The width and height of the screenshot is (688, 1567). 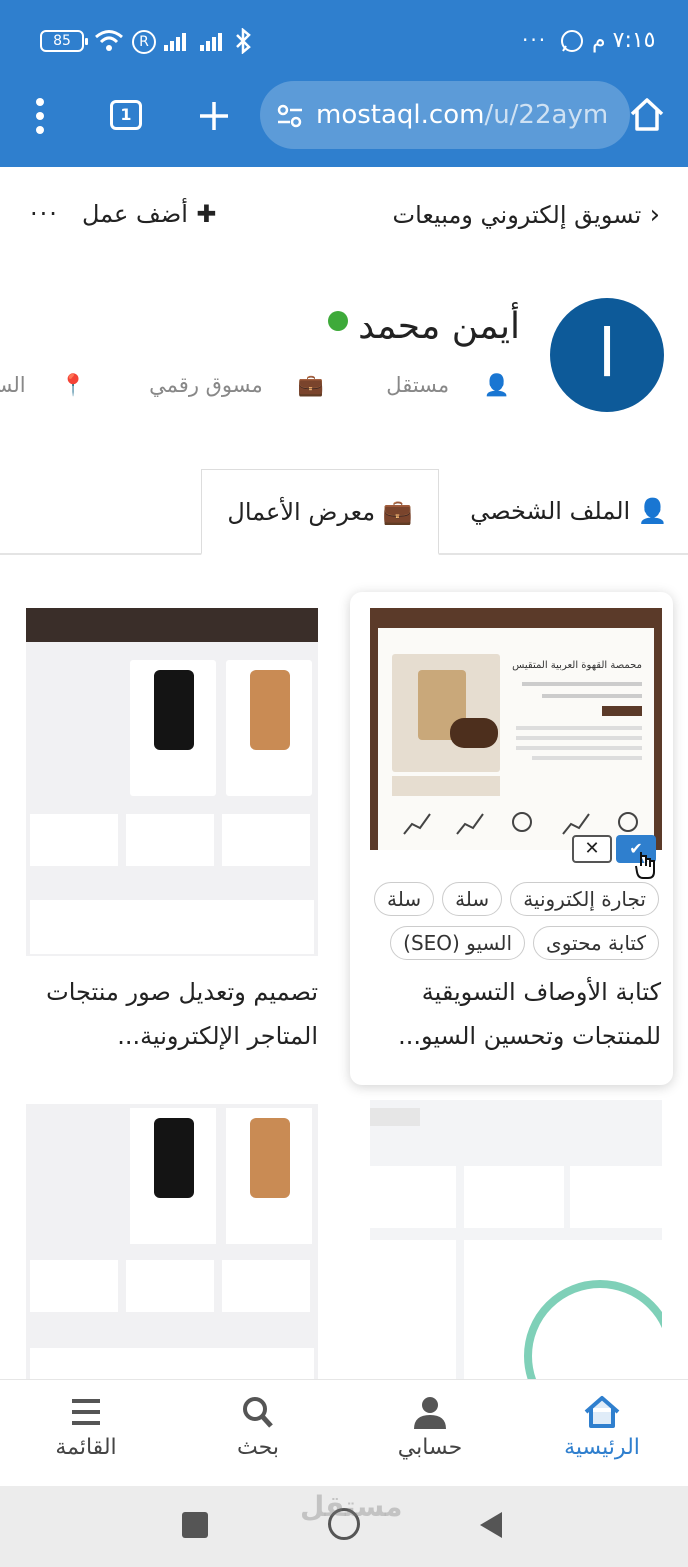 I want to click on breadcrumb: ‹ تسويق إلكتروني ومبيعات, so click(x=526, y=215).